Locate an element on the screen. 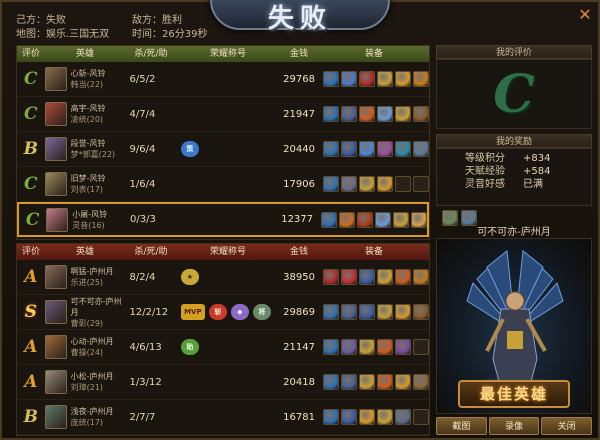 This screenshot has width=600, height=440. honor-titles: MVP 斩 ◆ 将 is located at coordinates (225, 312).